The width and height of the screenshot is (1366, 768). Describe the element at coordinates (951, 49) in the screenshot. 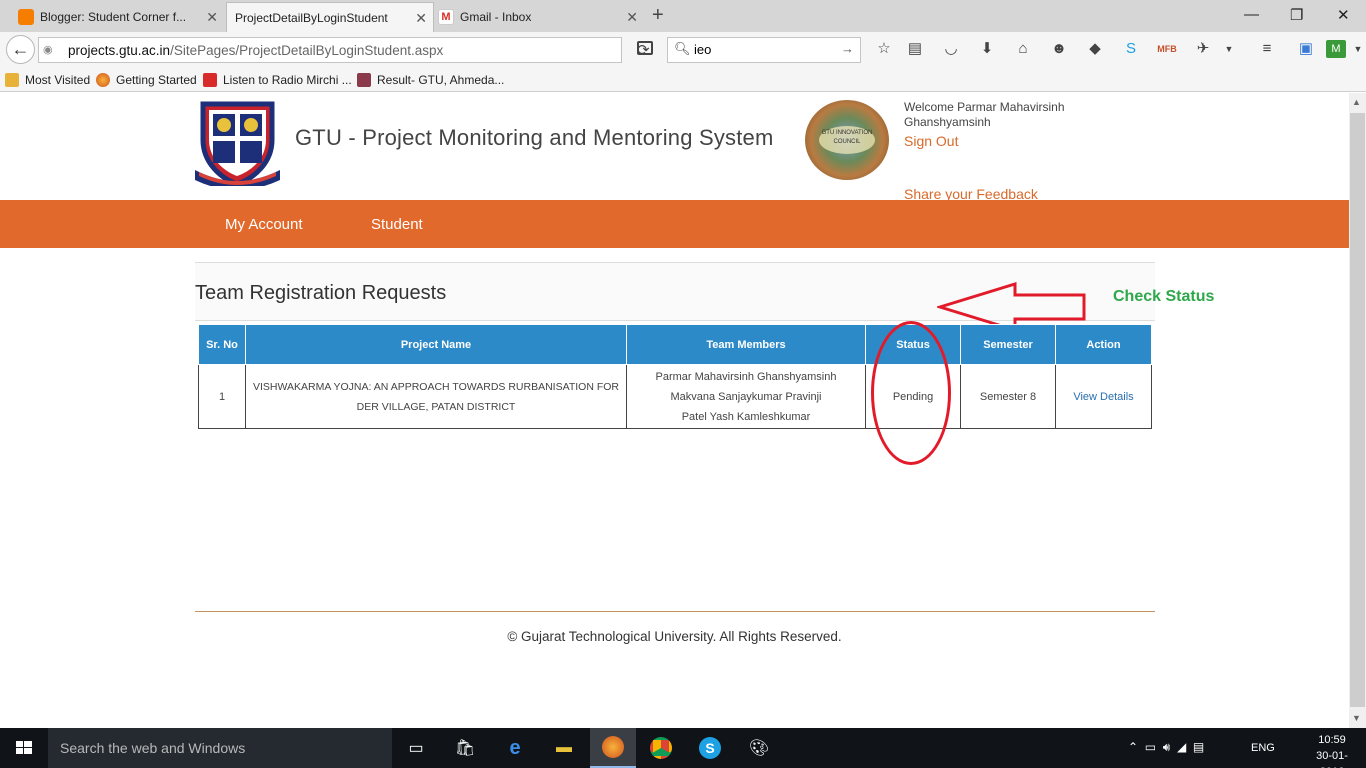

I see `pocket-icon: ◡` at that location.